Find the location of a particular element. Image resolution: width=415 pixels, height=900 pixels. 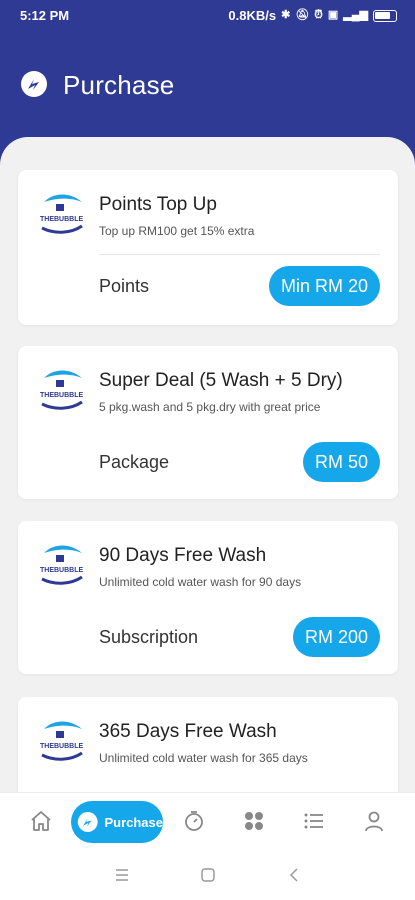

card-title: Super Deal (5 Wash + 5 Dry) is located at coordinates (221, 380).